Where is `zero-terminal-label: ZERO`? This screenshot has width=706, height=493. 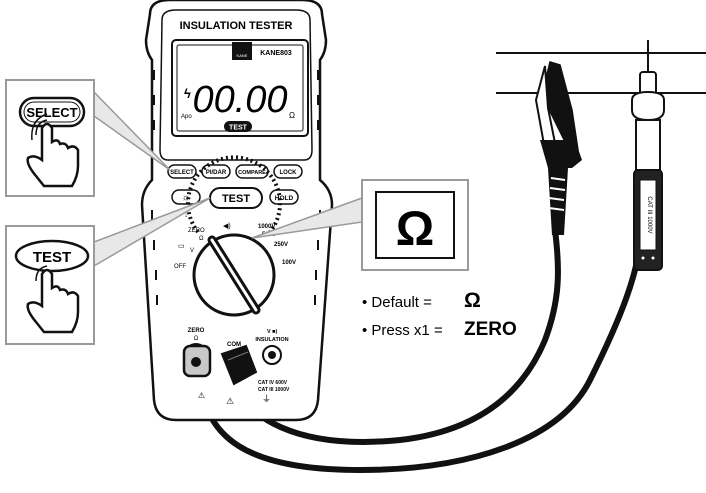
zero-terminal-label: ZERO is located at coordinates (196, 331).